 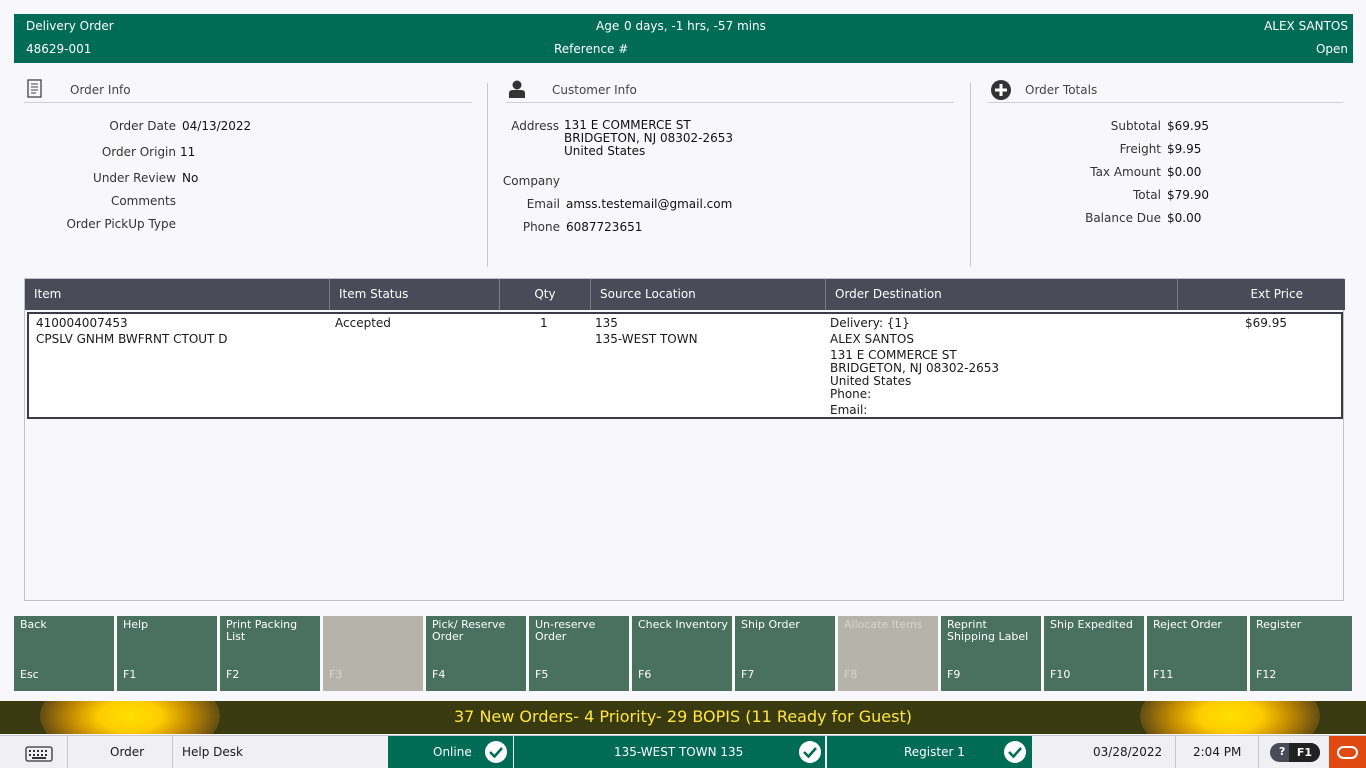 What do you see at coordinates (988, 630) in the screenshot?
I see `reprint-shipping-label-label: Reprint Shipping Label` at bounding box center [988, 630].